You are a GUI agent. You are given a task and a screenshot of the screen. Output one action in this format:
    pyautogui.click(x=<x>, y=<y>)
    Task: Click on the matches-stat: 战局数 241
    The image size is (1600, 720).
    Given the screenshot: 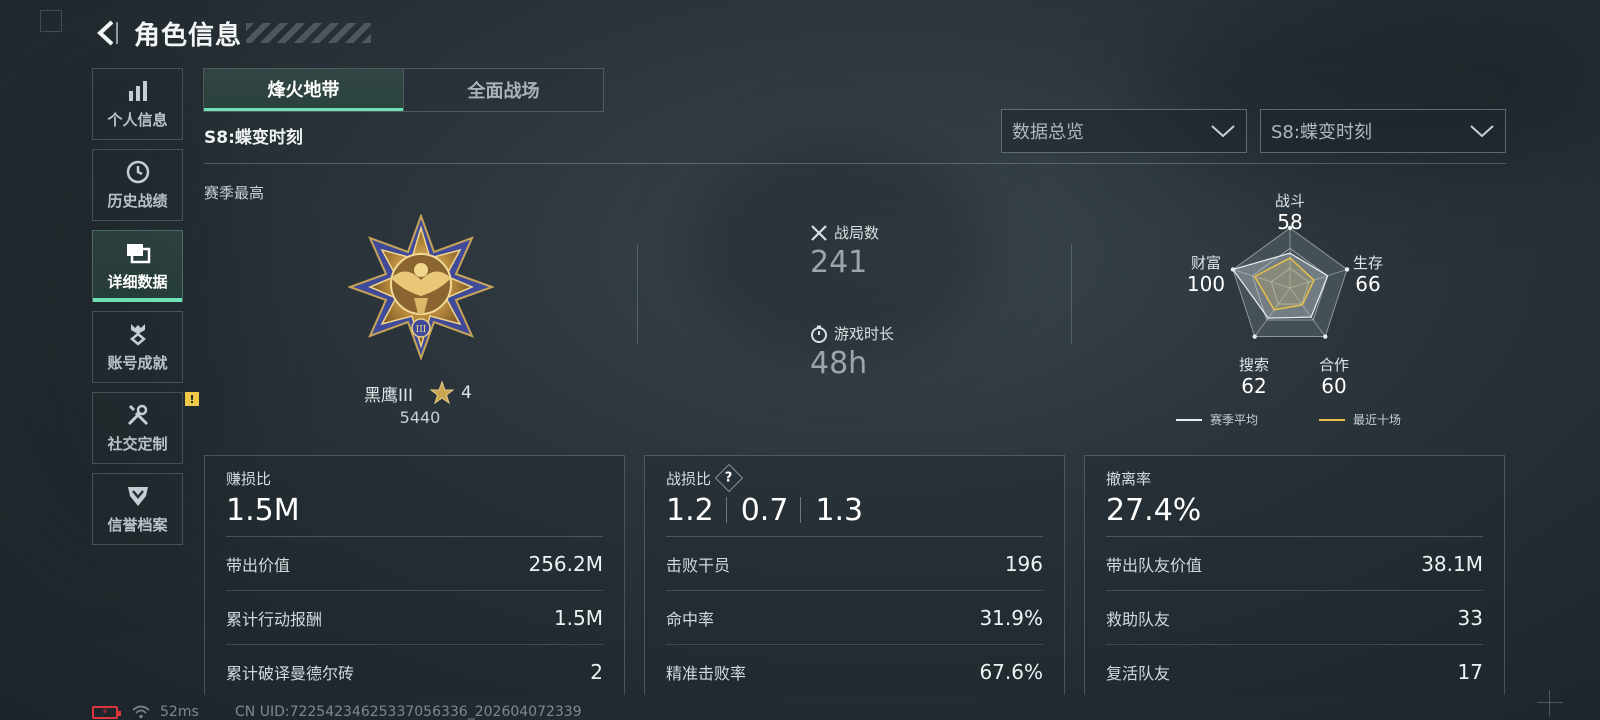 What is the action you would take?
    pyautogui.click(x=844, y=251)
    